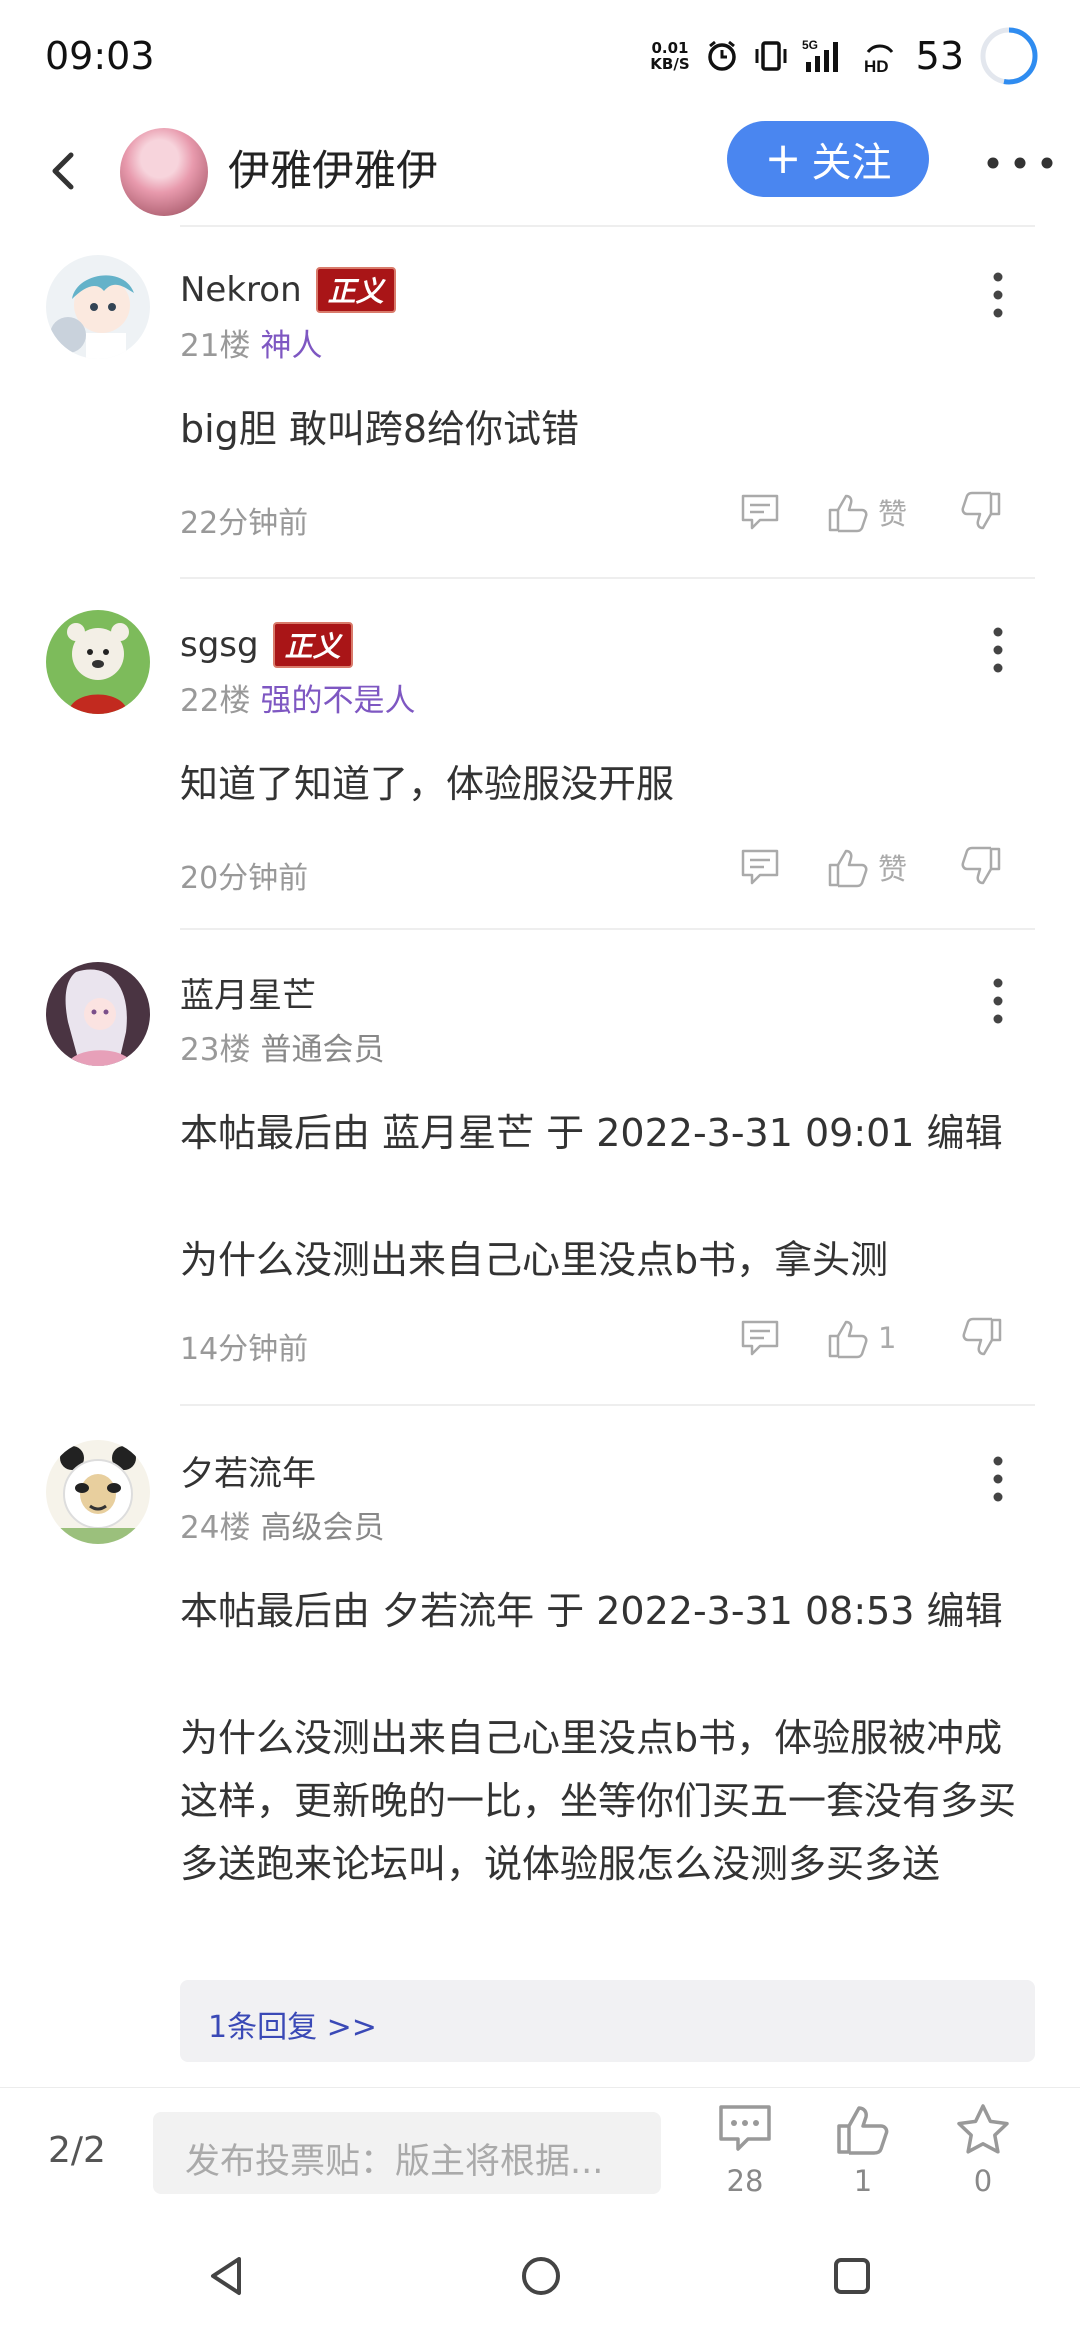 The height and width of the screenshot is (2340, 1080). I want to click on bottom-action-bar: 2/2 发布投票贴：版主将根据... 28 1 0, so click(540, 2147).